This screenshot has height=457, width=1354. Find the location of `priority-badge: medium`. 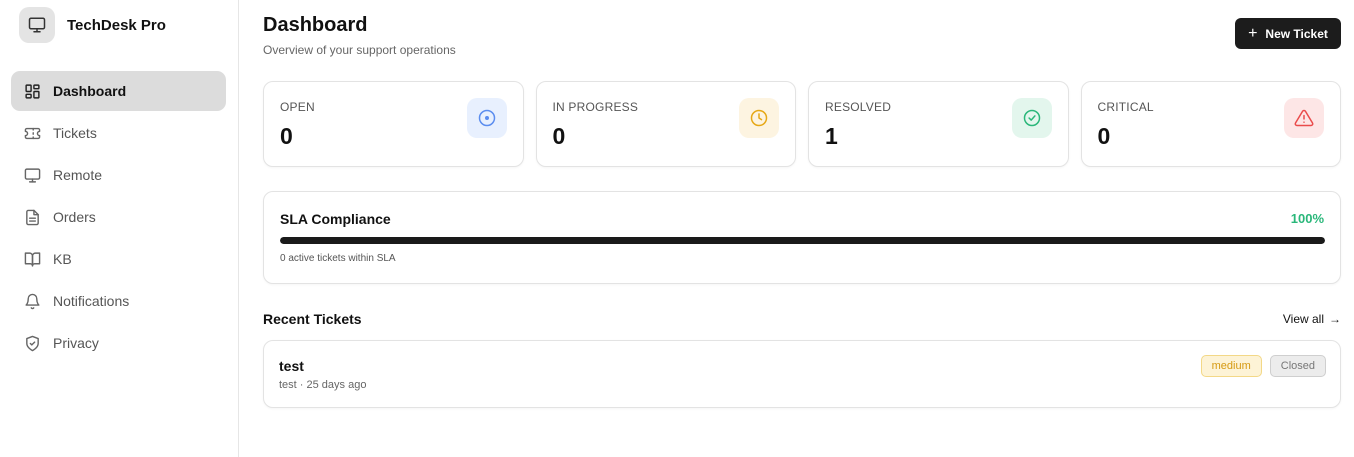

priority-badge: medium is located at coordinates (1231, 366).